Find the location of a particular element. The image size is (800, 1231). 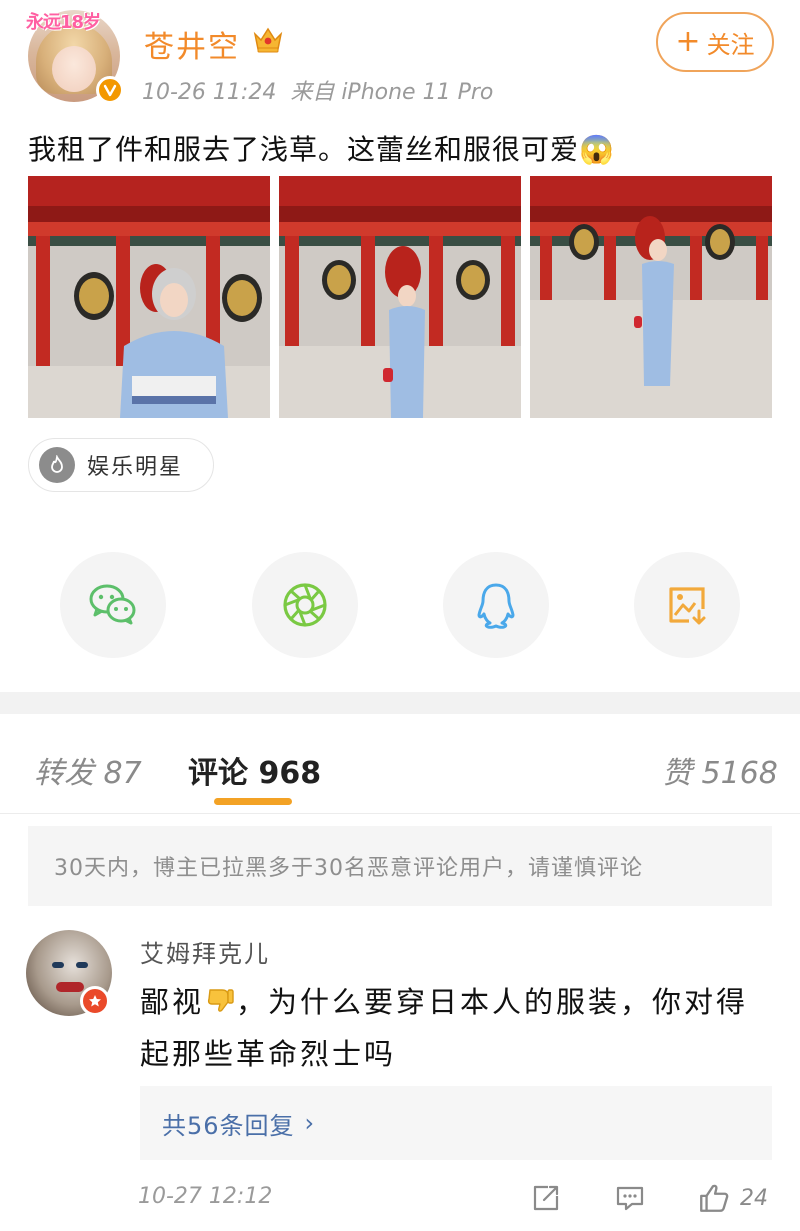

comment-text-part1: 鄙视 is located at coordinates (172, 1002).